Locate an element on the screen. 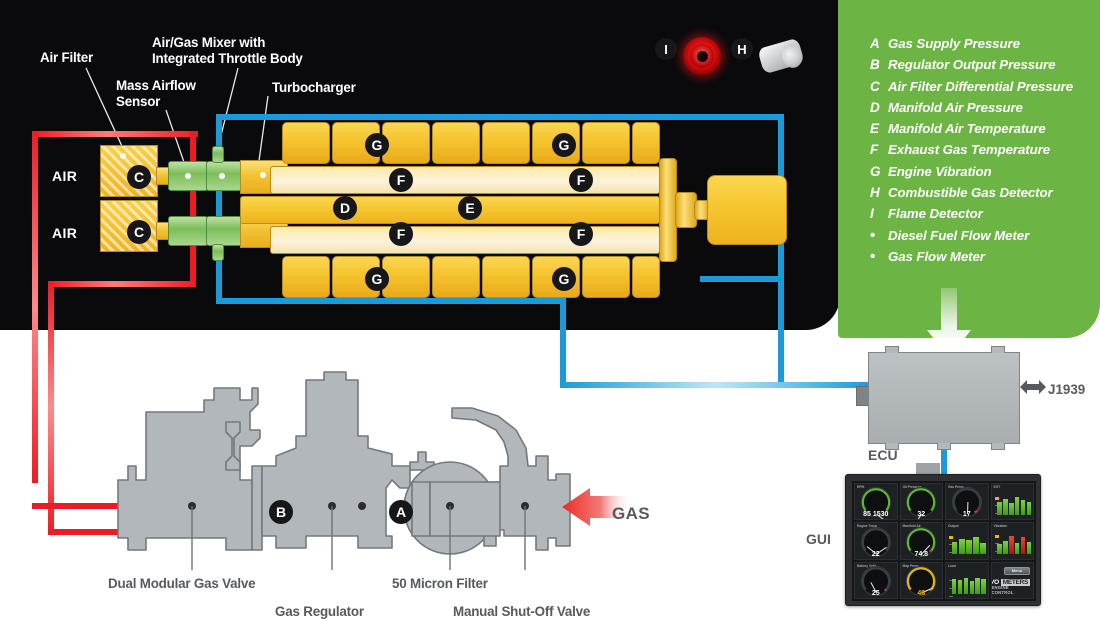 The width and height of the screenshot is (1100, 619). legend-item: A Gas Supply Pressure is located at coordinates (985, 43).